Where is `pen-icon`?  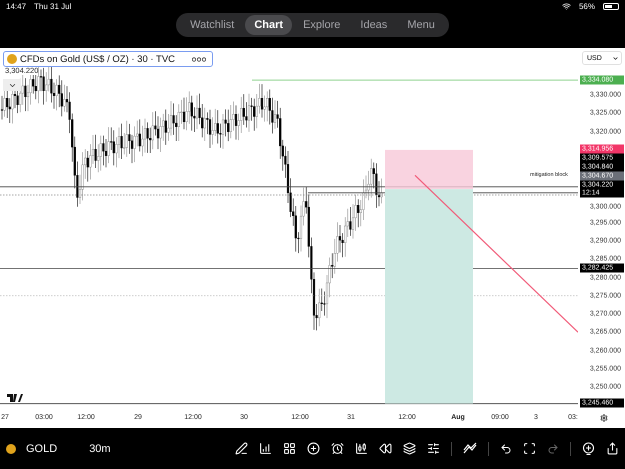
pen-icon is located at coordinates (241, 448).